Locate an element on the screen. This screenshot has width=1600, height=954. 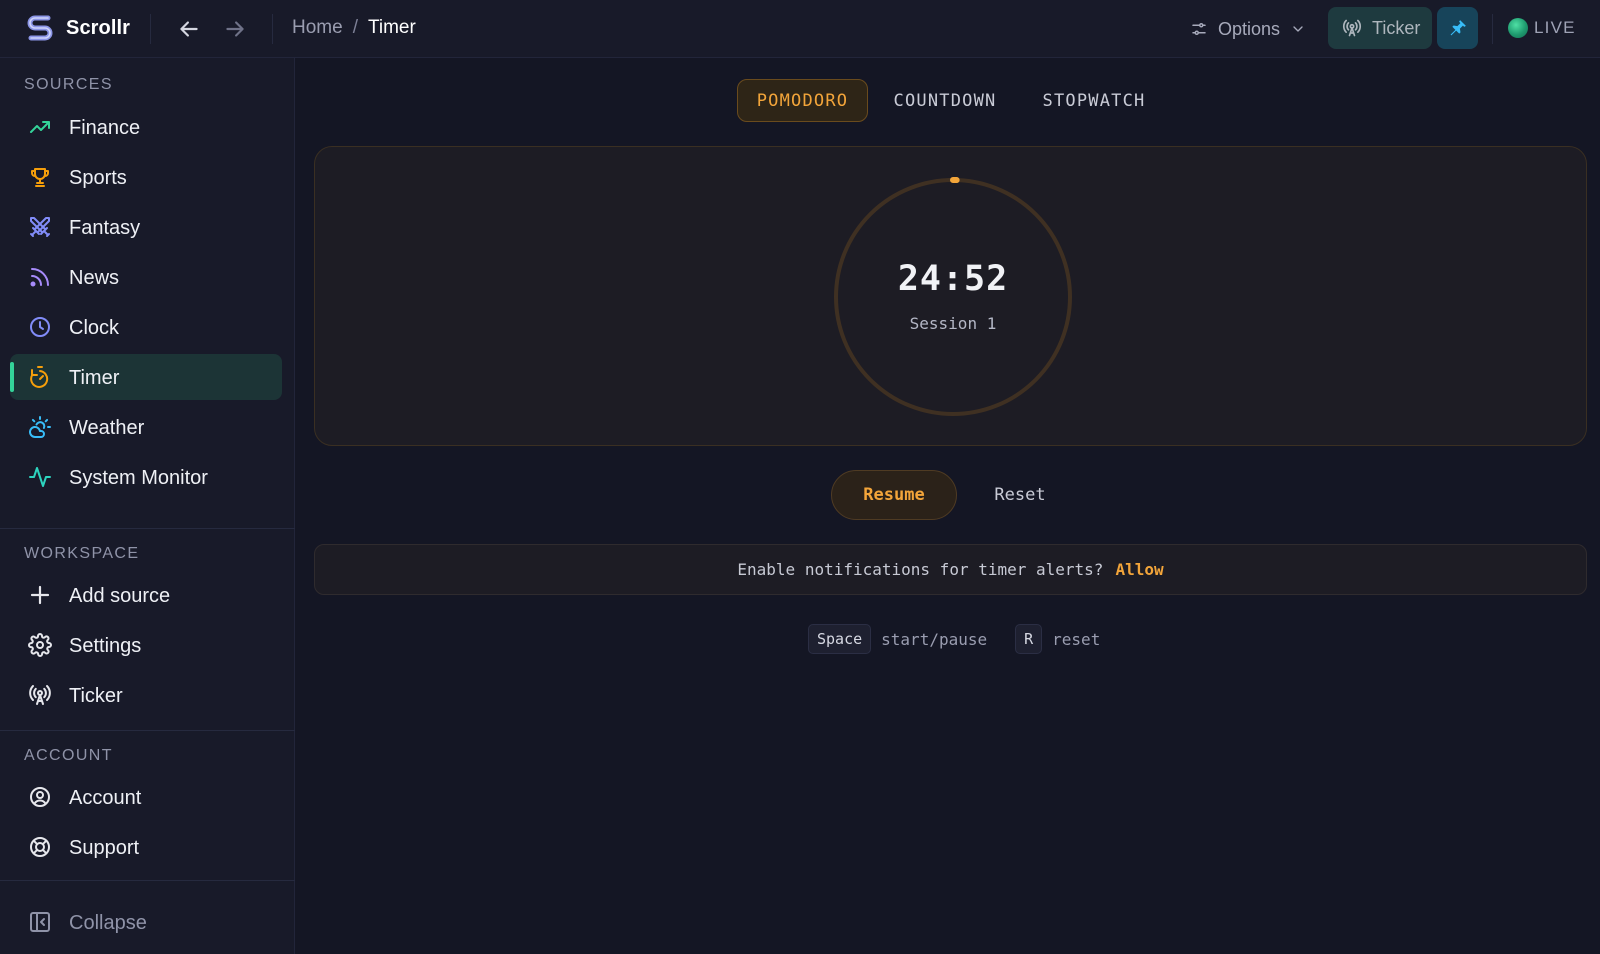
pin-icon is located at coordinates (1458, 28).